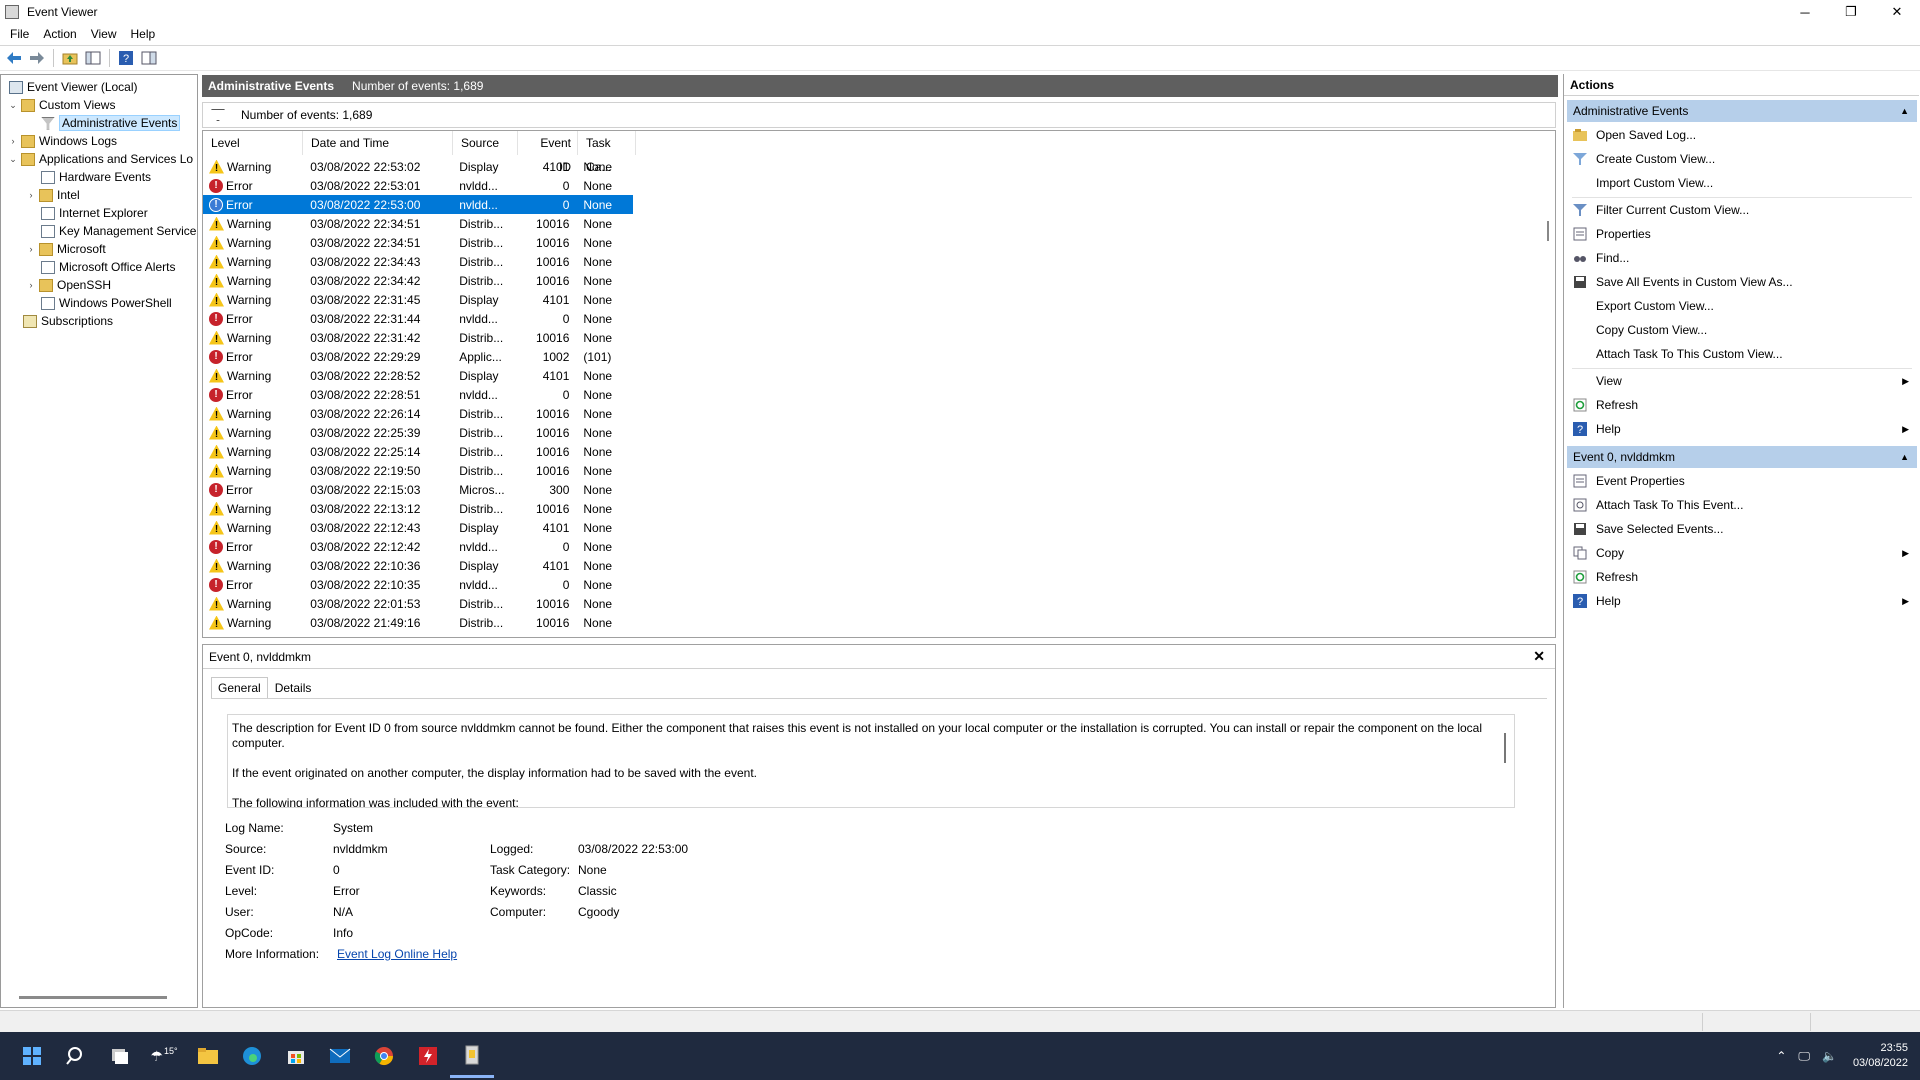 This screenshot has width=1920, height=1080. Describe the element at coordinates (110, 123) in the screenshot. I see `tree-item-administrative-events: Administrative Events` at that location.